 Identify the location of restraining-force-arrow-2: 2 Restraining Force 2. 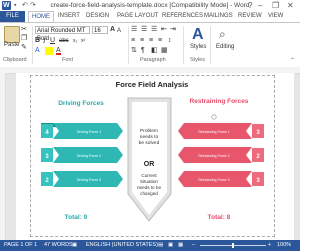
(221, 155).